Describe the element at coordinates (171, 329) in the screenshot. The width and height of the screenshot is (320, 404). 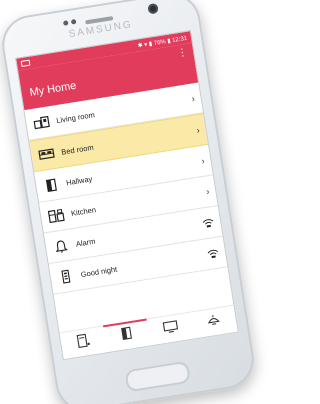
I see `tv-icon` at that location.